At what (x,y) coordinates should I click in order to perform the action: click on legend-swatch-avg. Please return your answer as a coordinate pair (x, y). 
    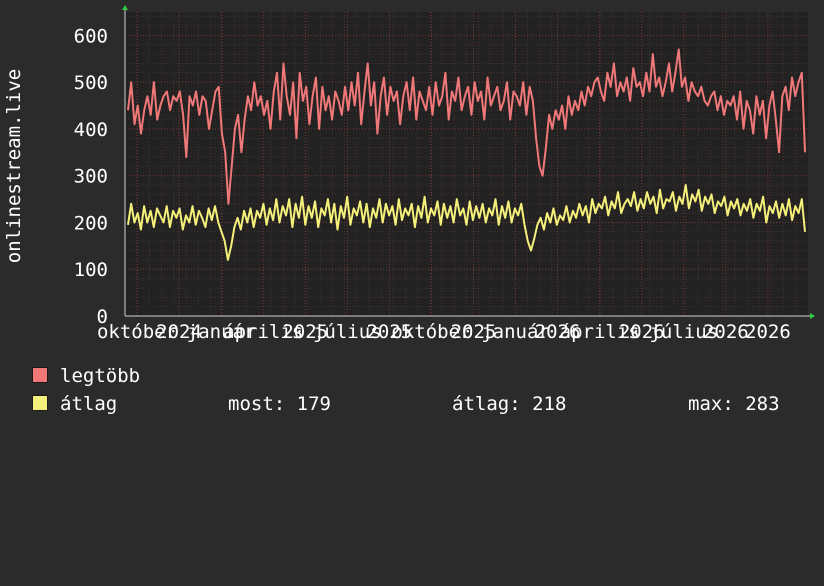
    Looking at the image, I should click on (40, 403).